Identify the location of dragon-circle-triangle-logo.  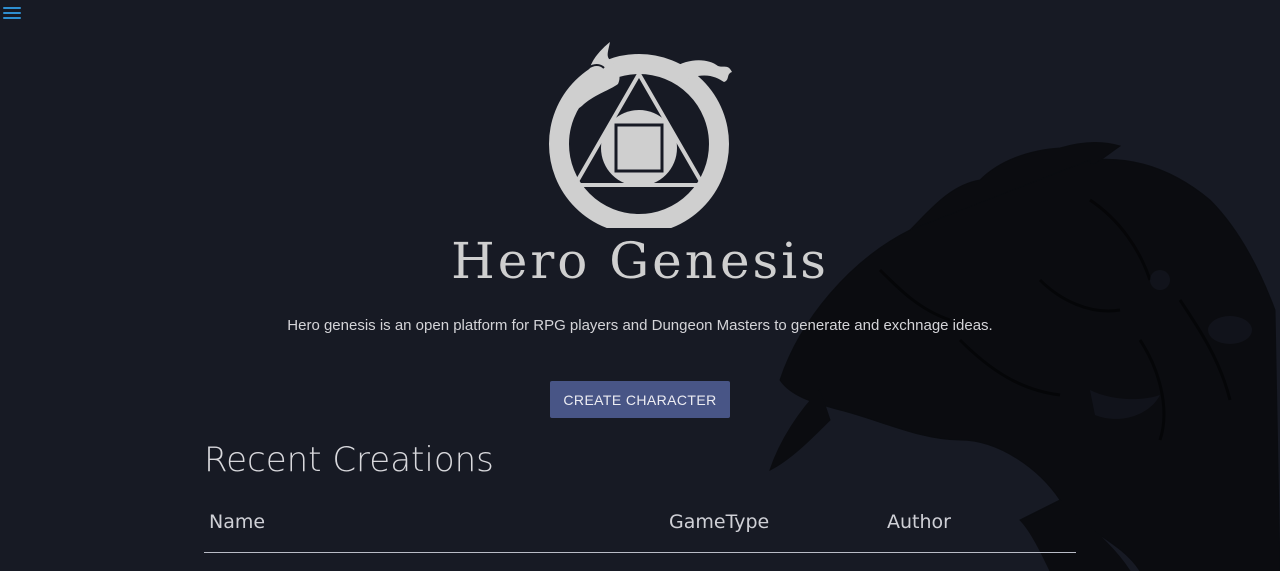
(640, 135).